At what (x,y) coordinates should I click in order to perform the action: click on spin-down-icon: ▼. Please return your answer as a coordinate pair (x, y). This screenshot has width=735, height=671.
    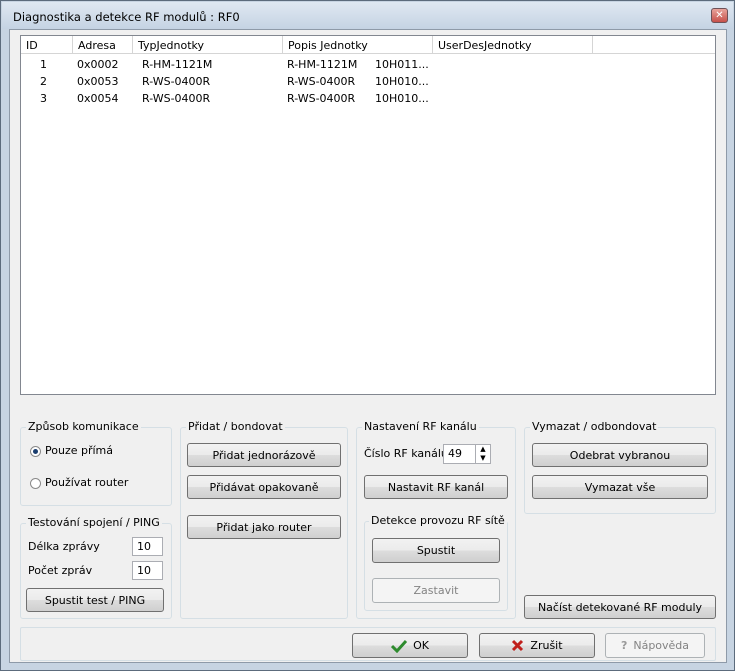
    Looking at the image, I should click on (482, 458).